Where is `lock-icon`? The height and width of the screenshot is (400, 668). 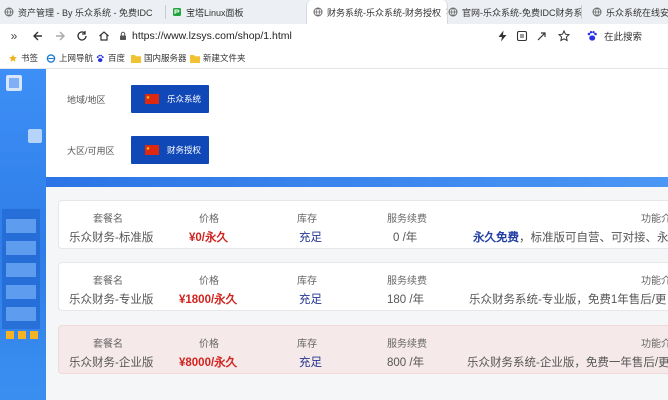
lock-icon is located at coordinates (123, 35).